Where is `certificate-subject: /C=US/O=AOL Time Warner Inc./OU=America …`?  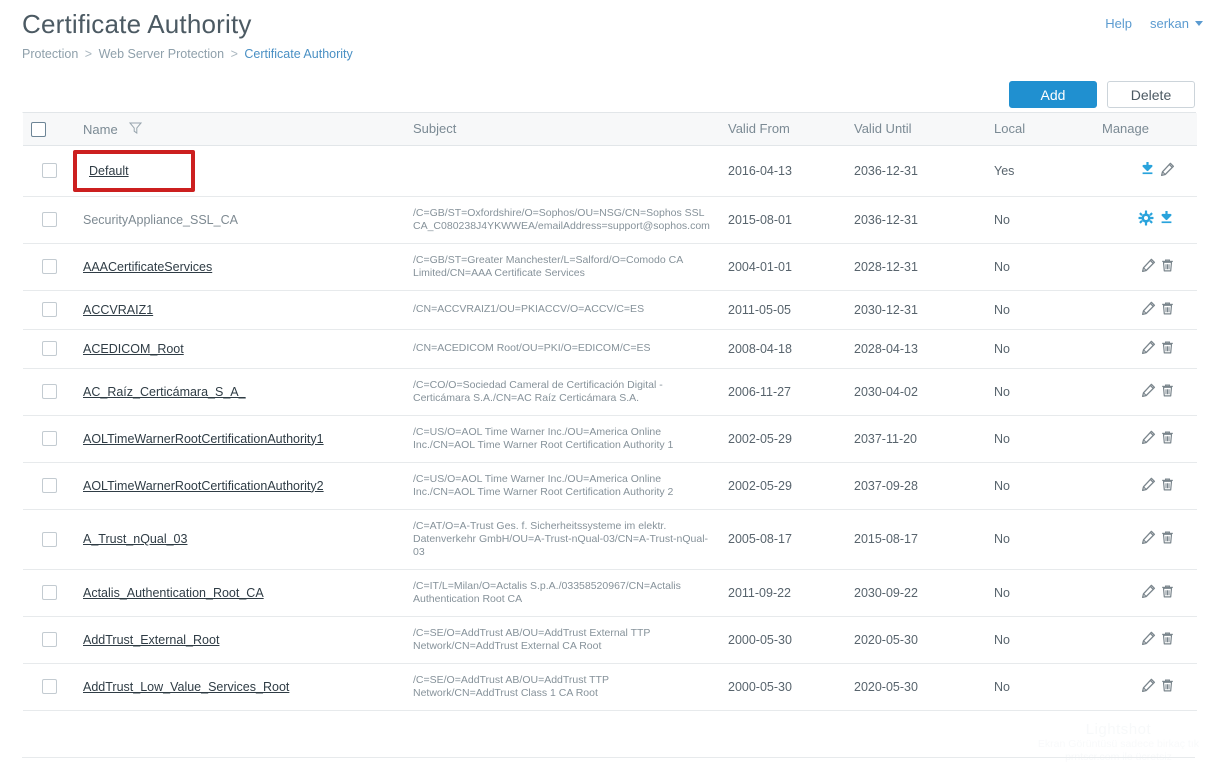 certificate-subject: /C=US/O=AOL Time Warner Inc./OU=America … is located at coordinates (543, 485).